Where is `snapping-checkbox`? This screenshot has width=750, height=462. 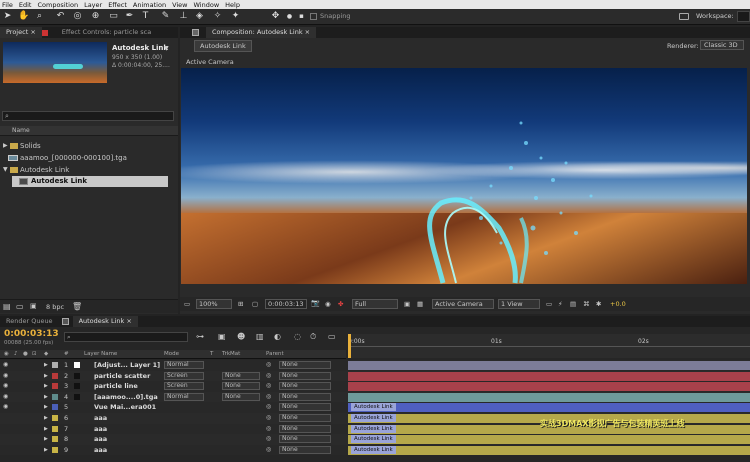
snapping-checkbox is located at coordinates (313, 16).